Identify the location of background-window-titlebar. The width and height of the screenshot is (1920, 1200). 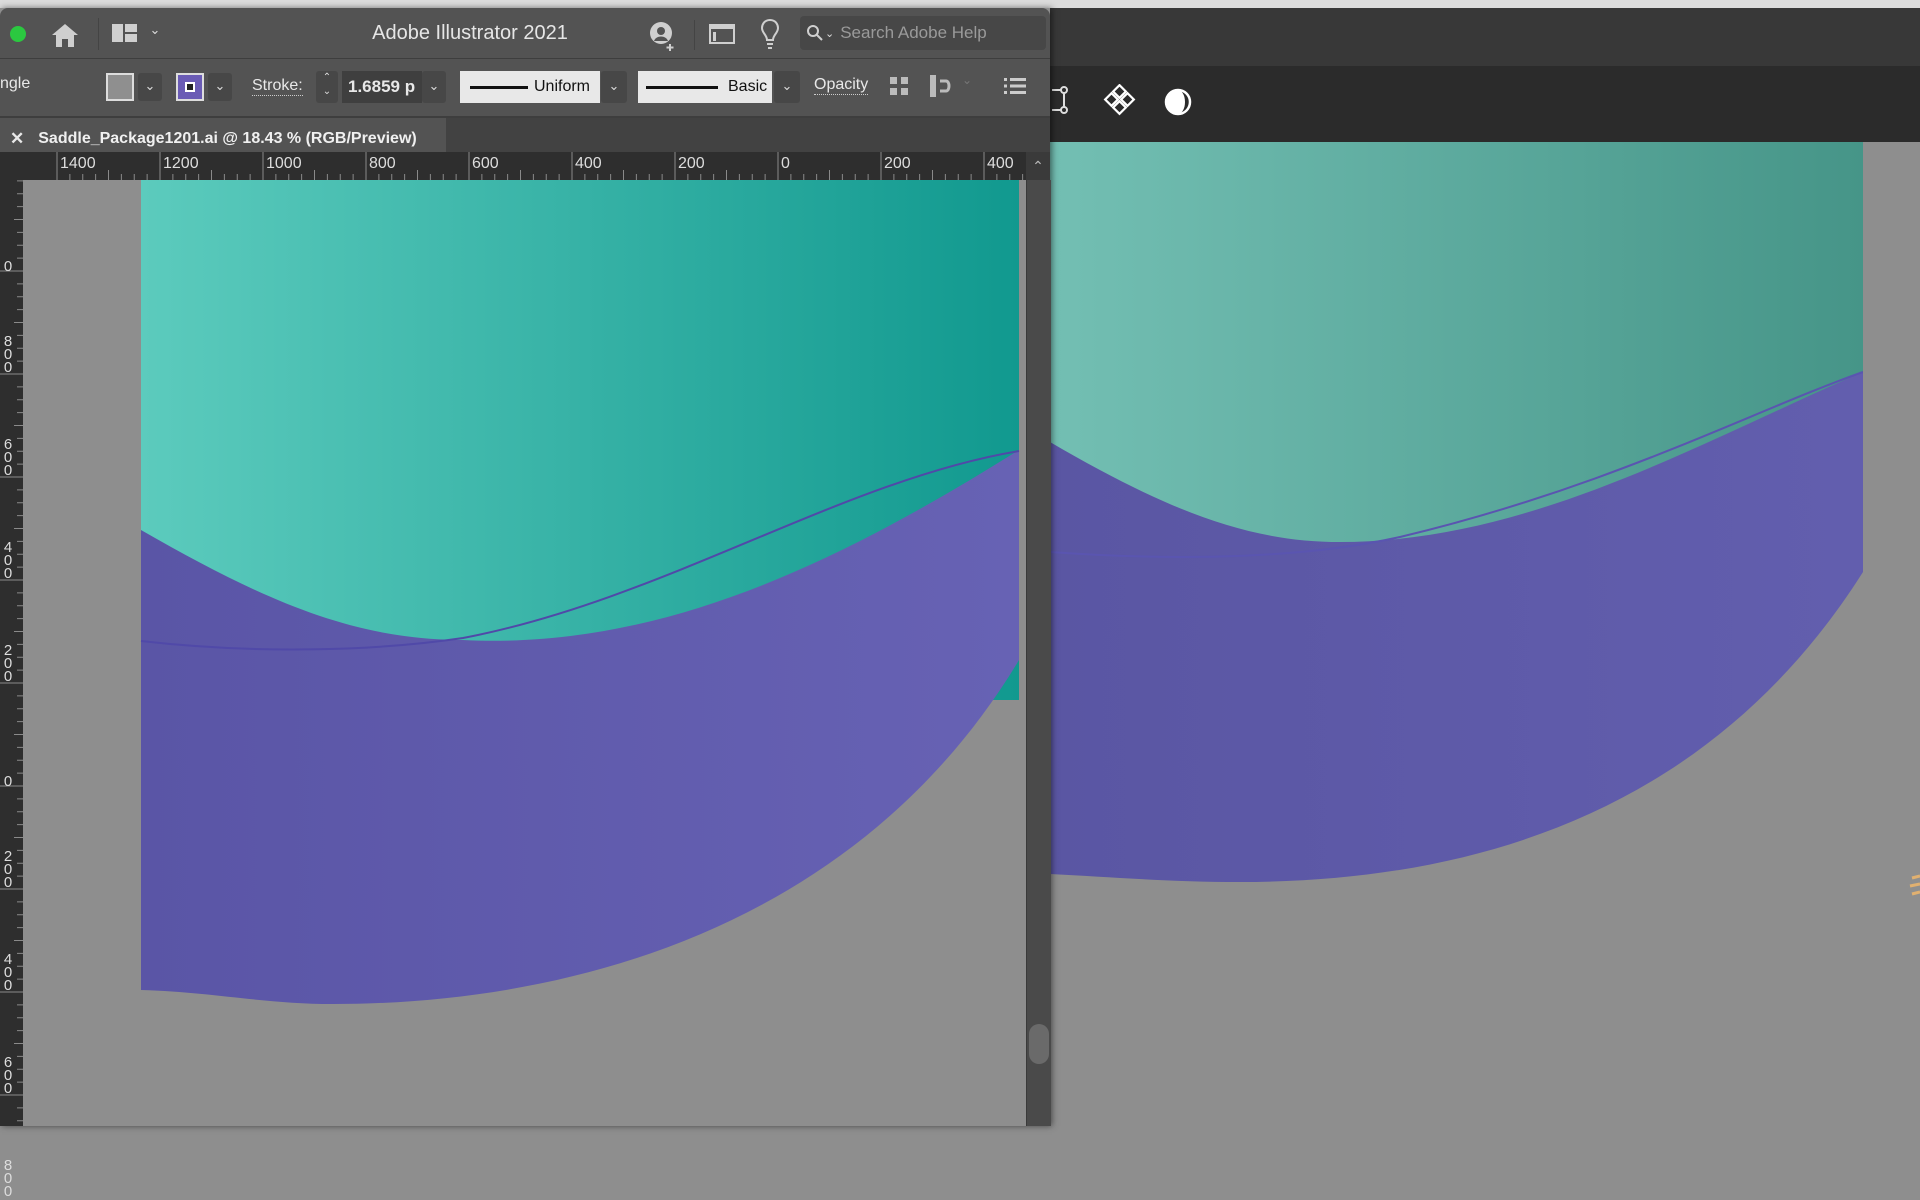
(1485, 37).